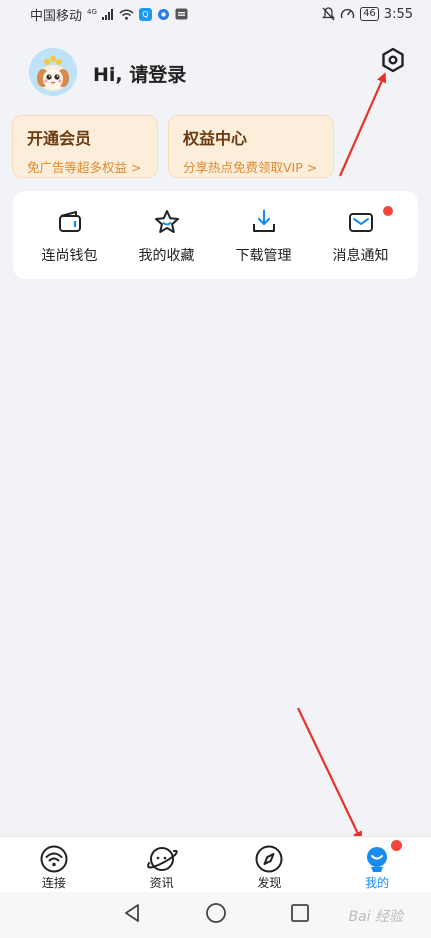 This screenshot has height=938, width=431. Describe the element at coordinates (377, 883) in the screenshot. I see `tab-label: 我的` at that location.